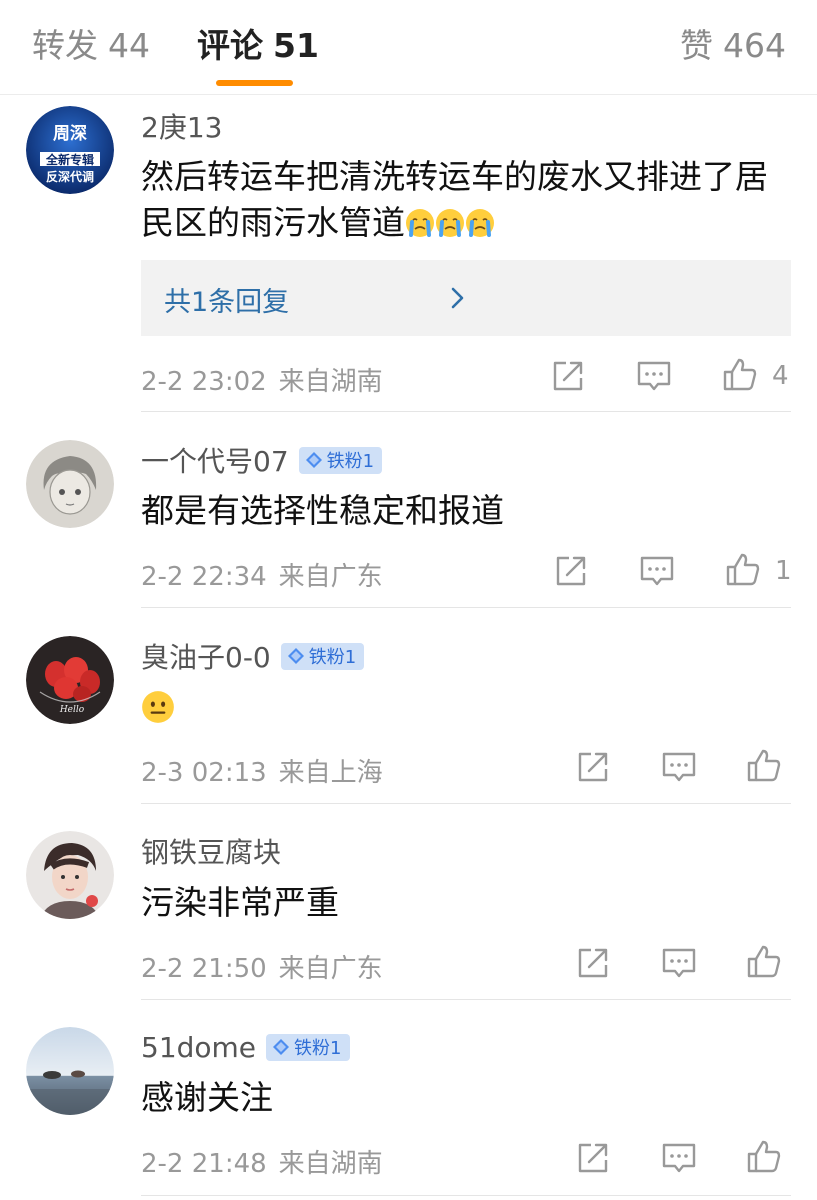 The width and height of the screenshot is (817, 1200). Describe the element at coordinates (204, 773) in the screenshot. I see `comment-time: 2-3 02:13` at that location.